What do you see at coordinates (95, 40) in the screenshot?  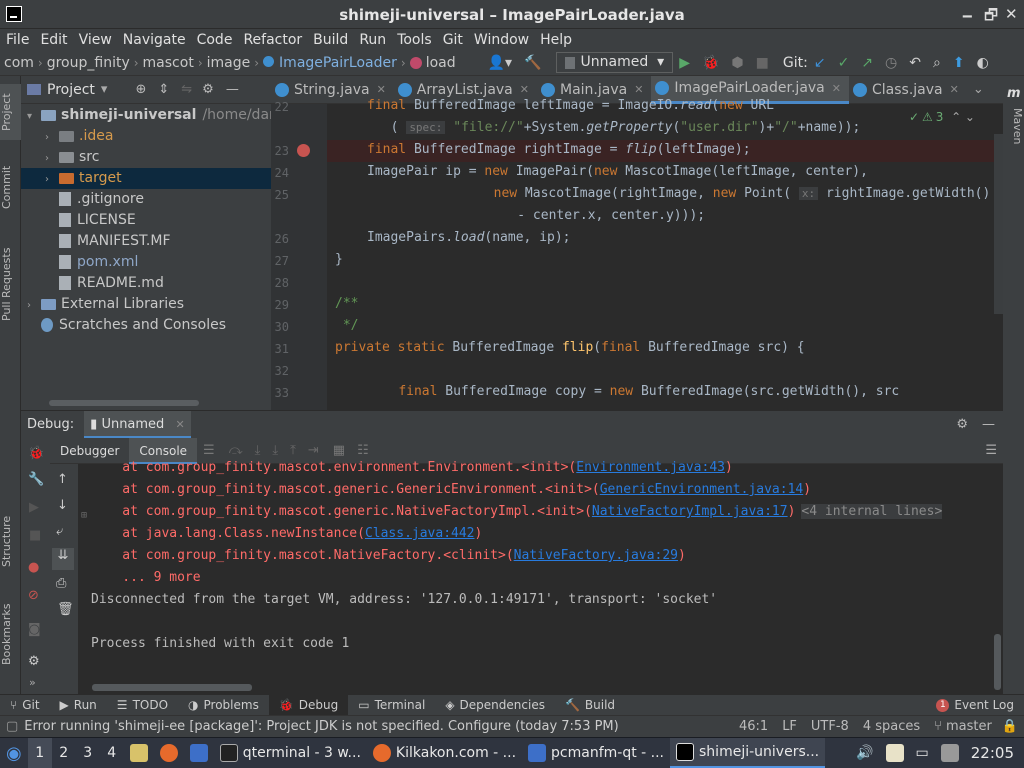 I see `menu-view: View` at bounding box center [95, 40].